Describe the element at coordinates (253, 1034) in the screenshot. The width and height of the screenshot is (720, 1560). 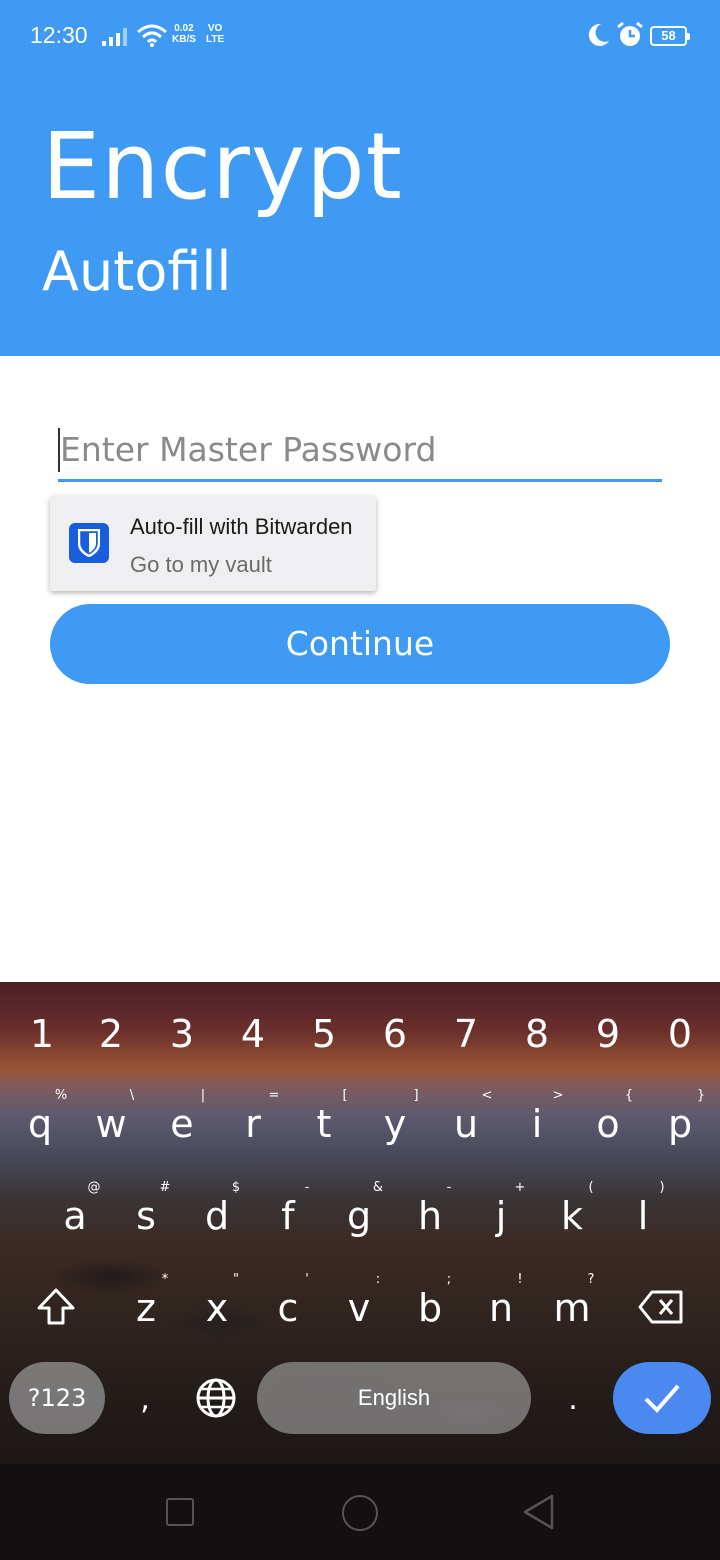
I see `number-key-4: 4` at that location.